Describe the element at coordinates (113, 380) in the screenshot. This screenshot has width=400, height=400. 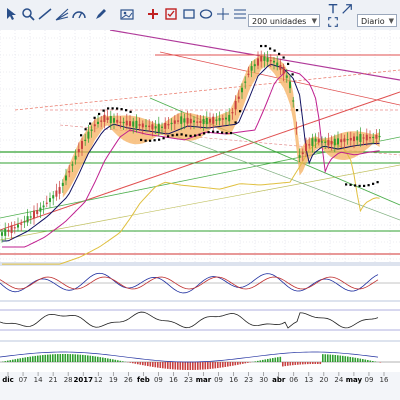
I see `x-axis-label: 19` at that location.